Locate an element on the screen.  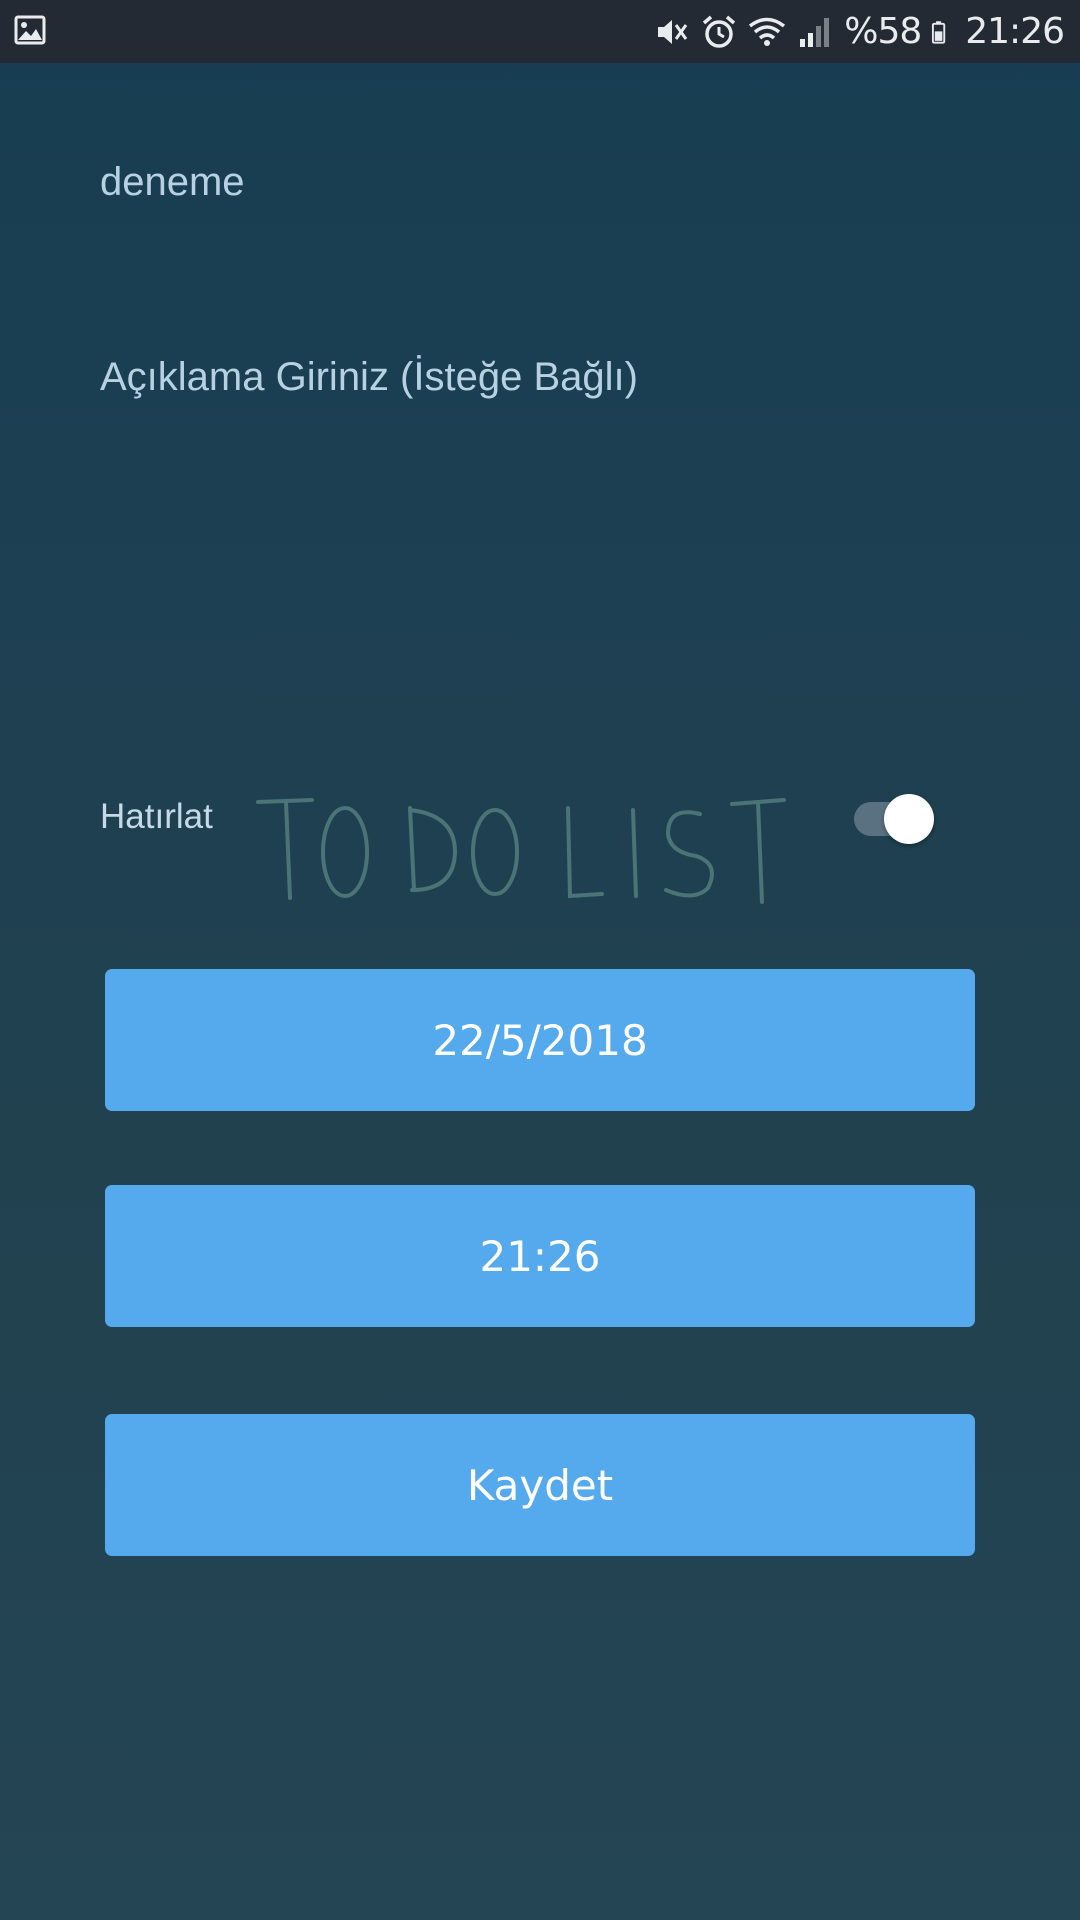
date-picker-button: 22/5/2018 is located at coordinates (540, 1040).